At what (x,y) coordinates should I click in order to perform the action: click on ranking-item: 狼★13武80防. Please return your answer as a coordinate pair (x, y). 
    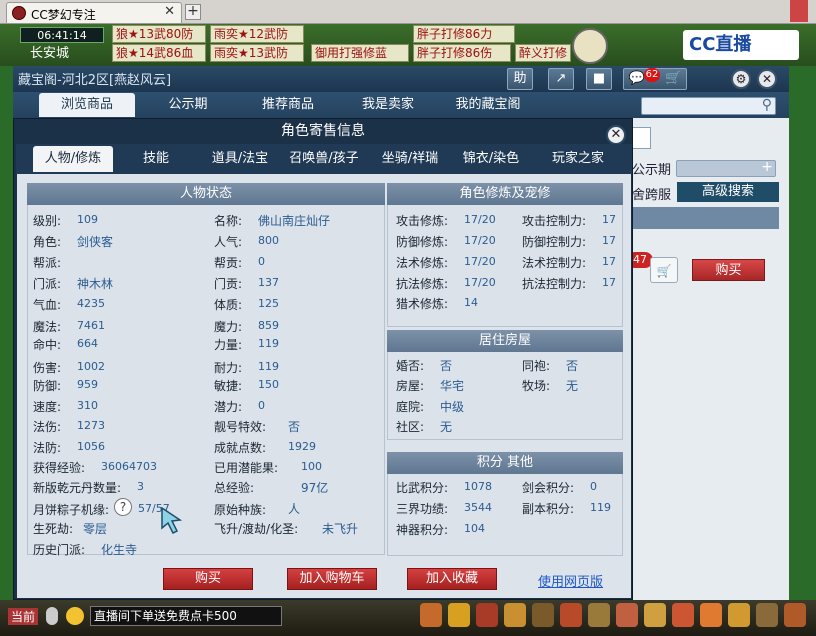
    Looking at the image, I should click on (159, 34).